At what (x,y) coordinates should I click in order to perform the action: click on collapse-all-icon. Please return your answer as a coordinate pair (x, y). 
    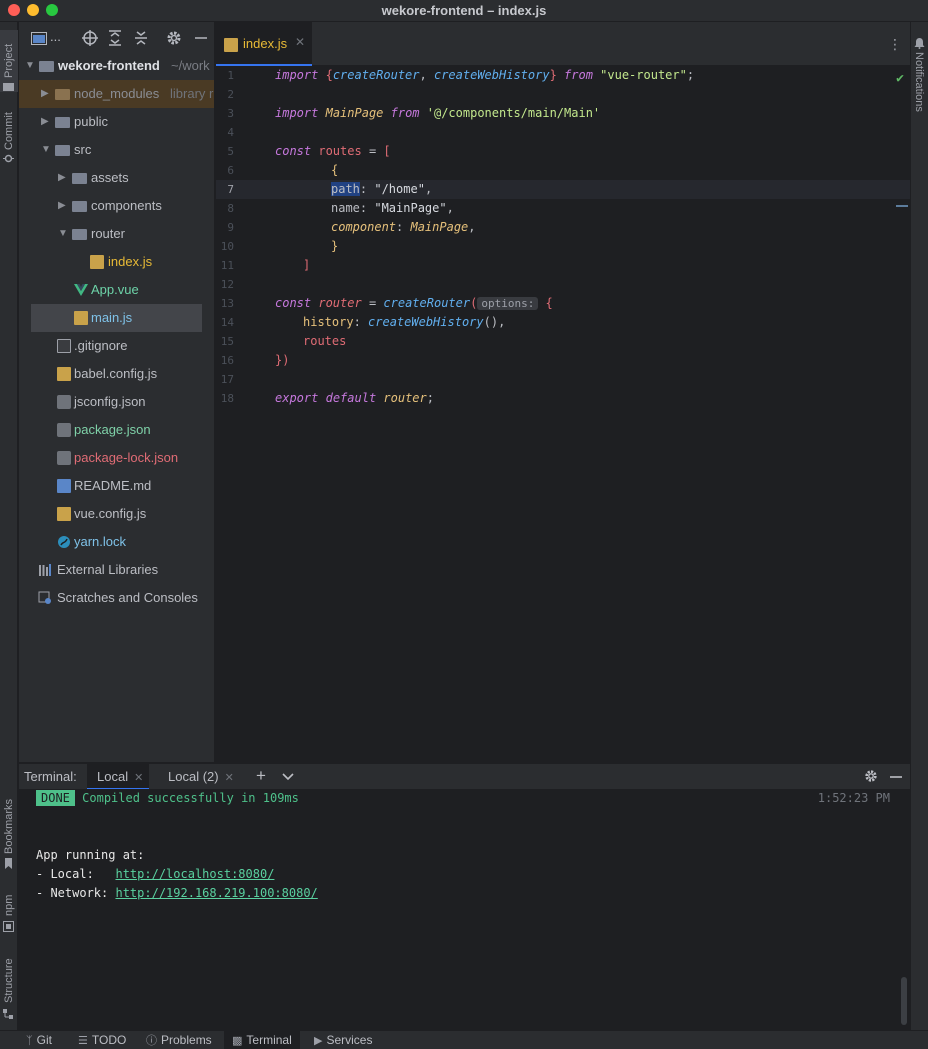
    Looking at the image, I should click on (141, 38).